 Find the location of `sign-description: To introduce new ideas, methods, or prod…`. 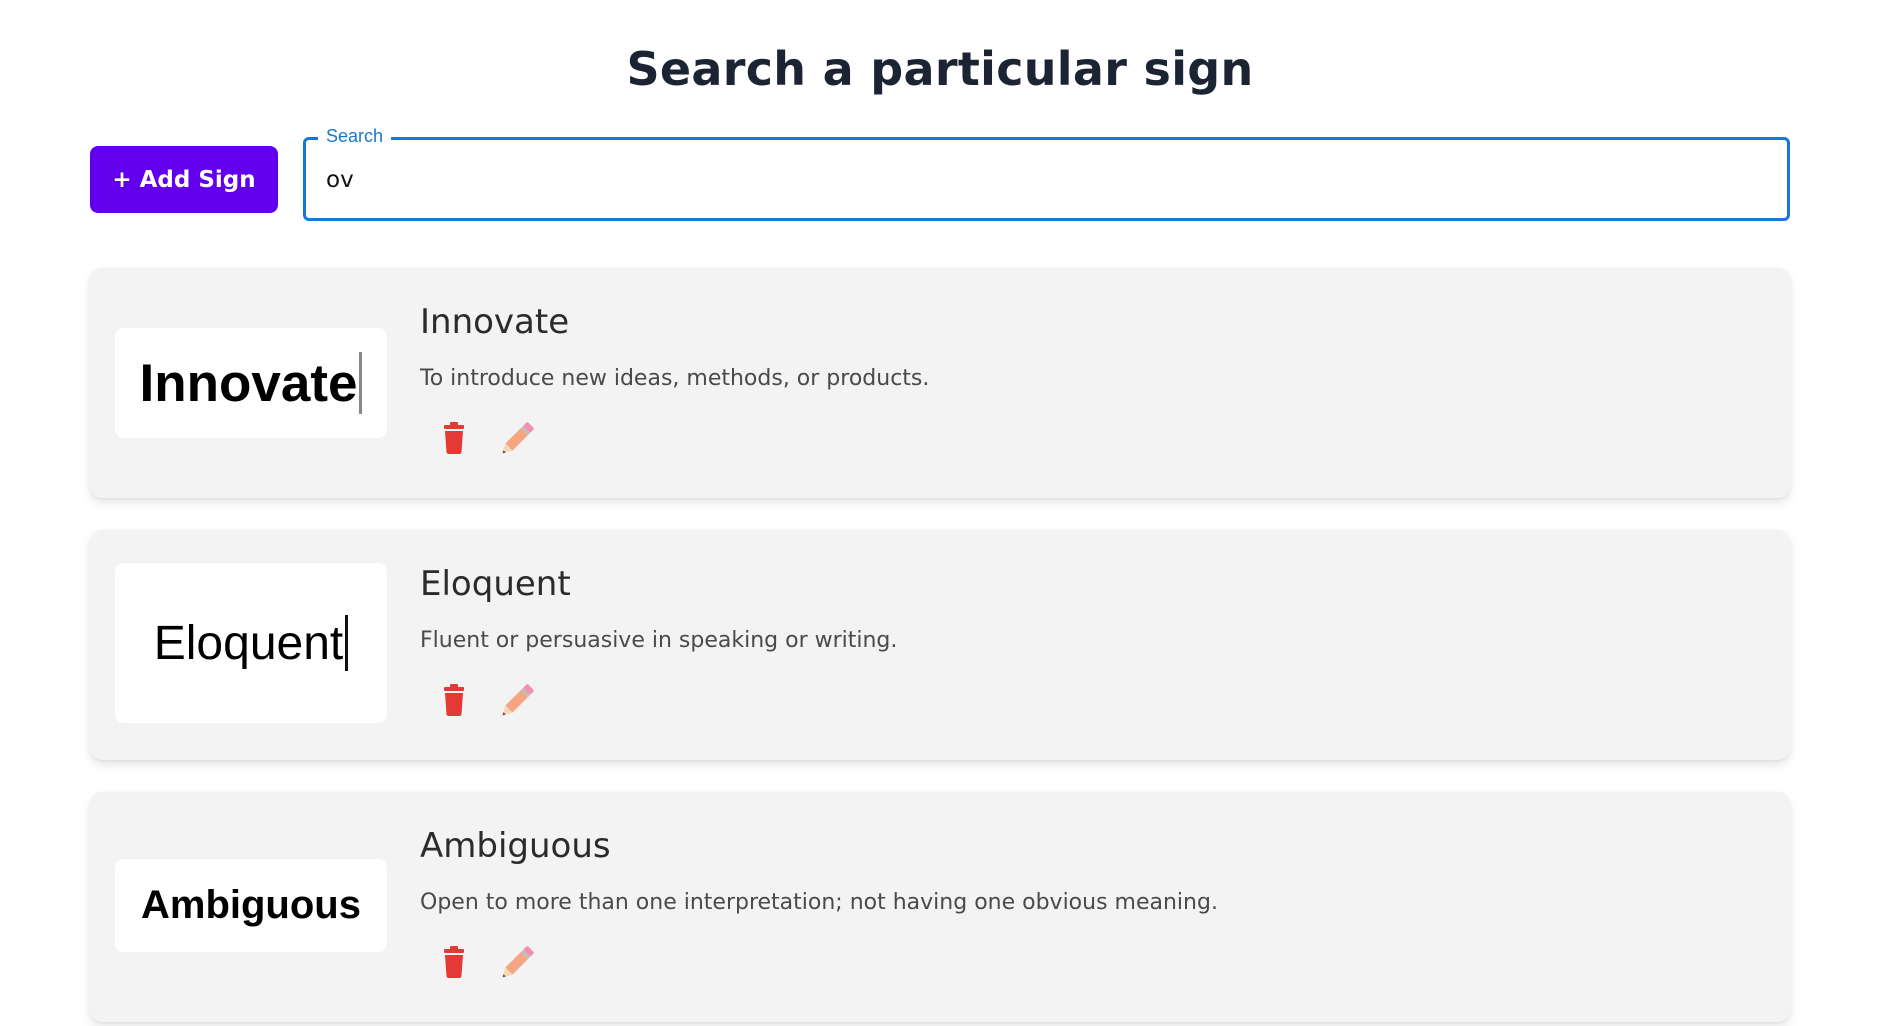

sign-description: To introduce new ideas, methods, or prod… is located at coordinates (675, 378).